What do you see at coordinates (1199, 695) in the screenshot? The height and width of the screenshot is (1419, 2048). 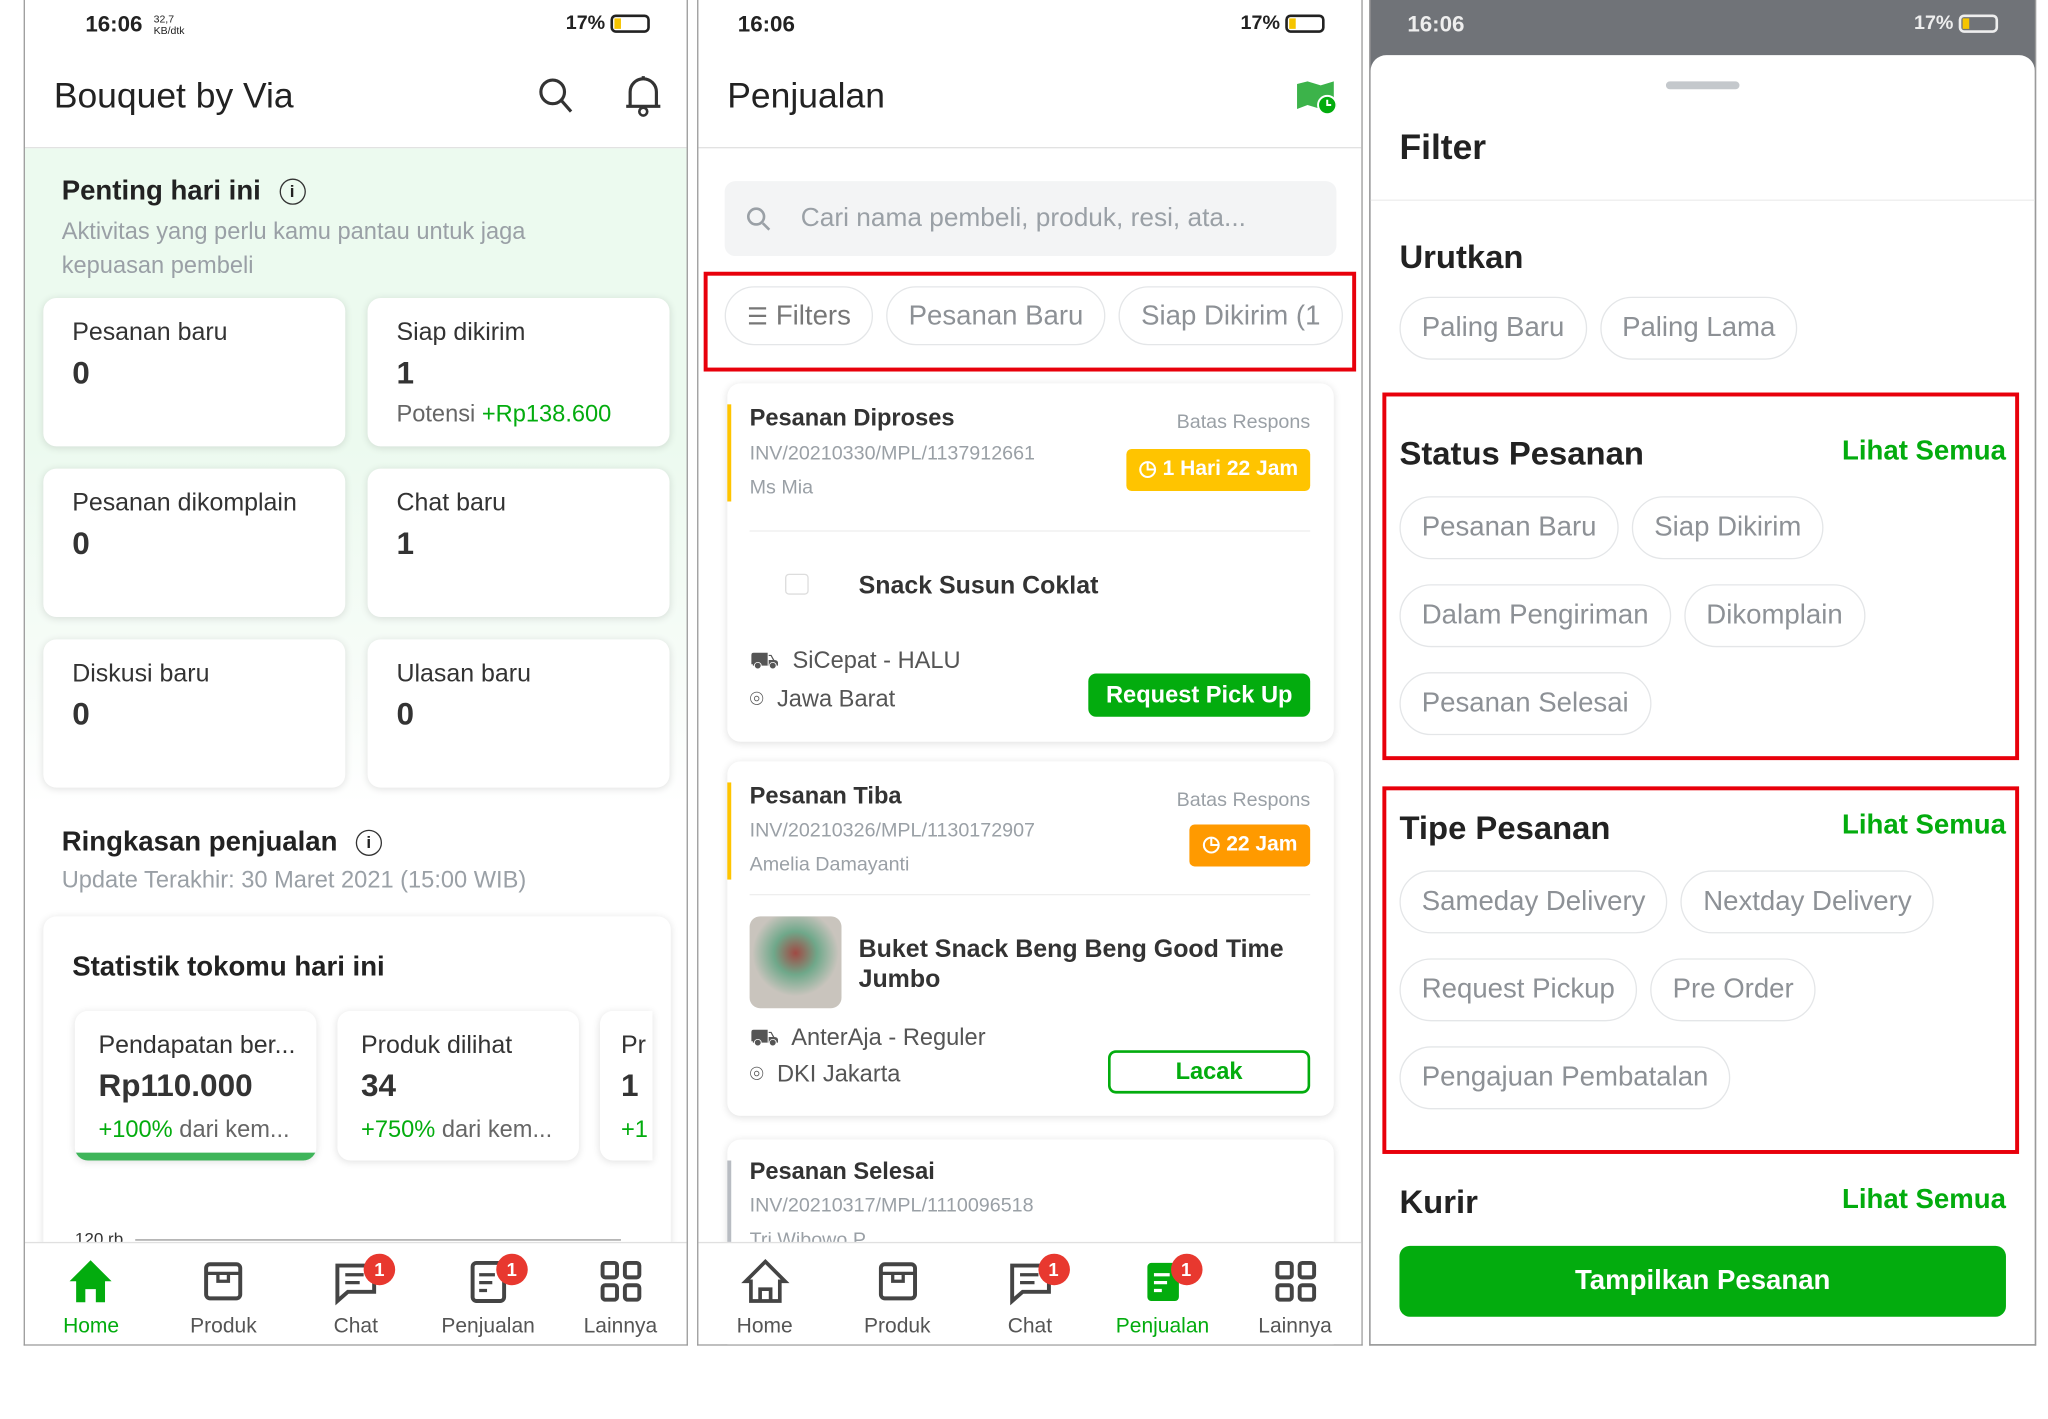 I see `request-pickup-button: Request Pick Up` at bounding box center [1199, 695].